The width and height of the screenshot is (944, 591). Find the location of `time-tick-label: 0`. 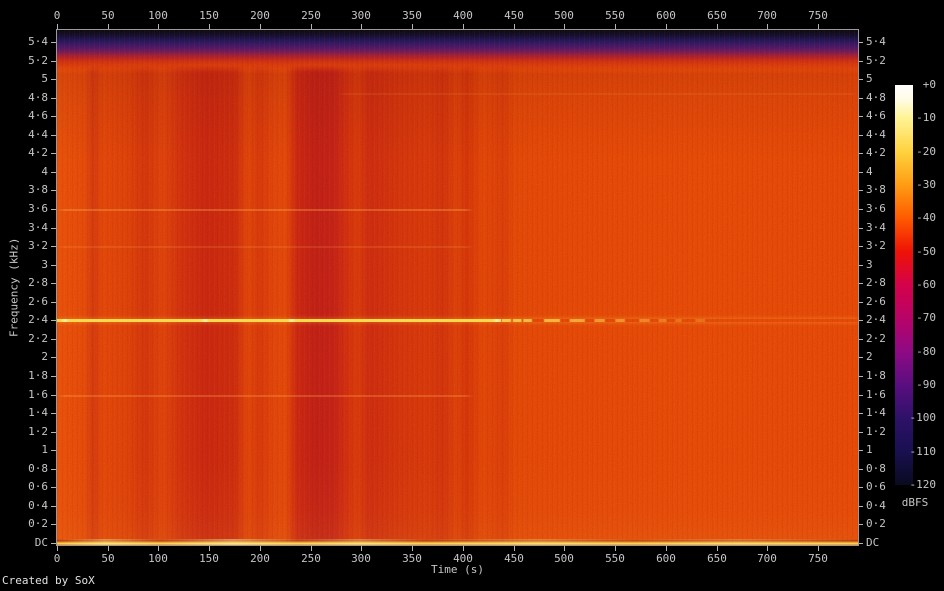

time-tick-label: 0 is located at coordinates (57, 15).